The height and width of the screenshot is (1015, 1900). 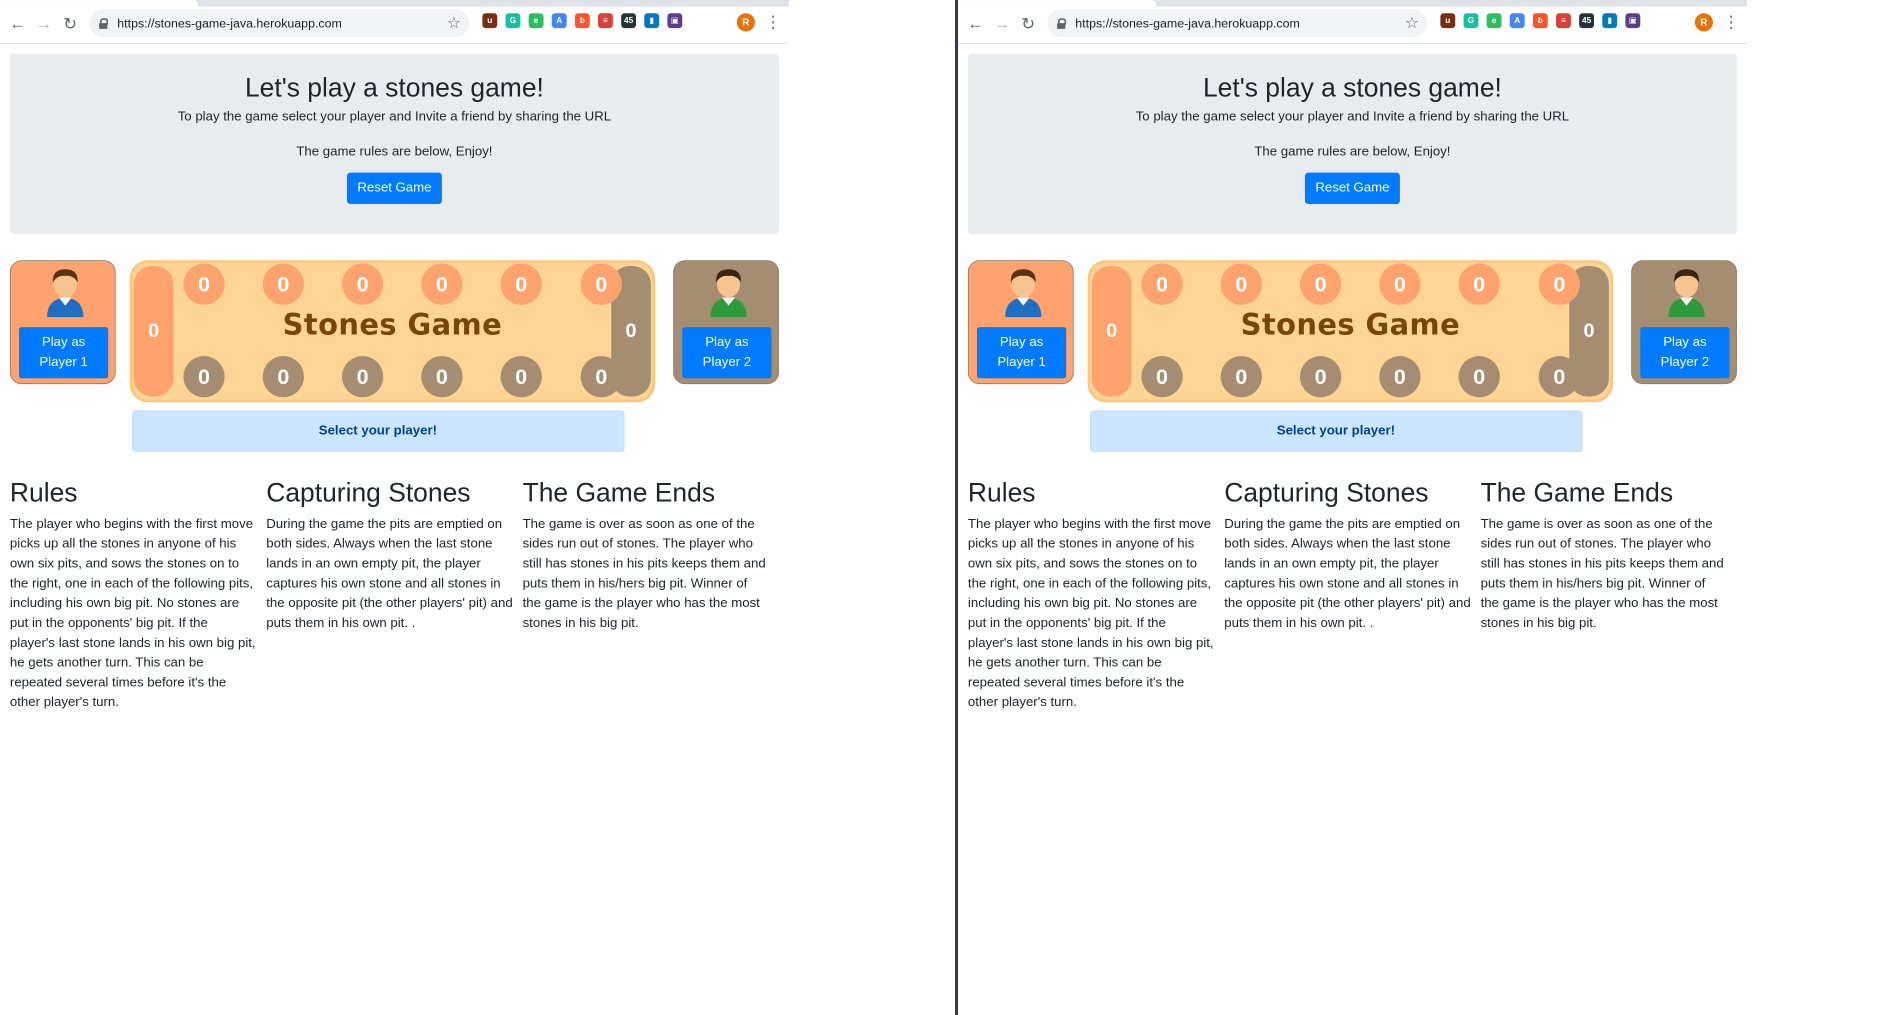 I want to click on rules-heading: The Game Ends, so click(x=619, y=492).